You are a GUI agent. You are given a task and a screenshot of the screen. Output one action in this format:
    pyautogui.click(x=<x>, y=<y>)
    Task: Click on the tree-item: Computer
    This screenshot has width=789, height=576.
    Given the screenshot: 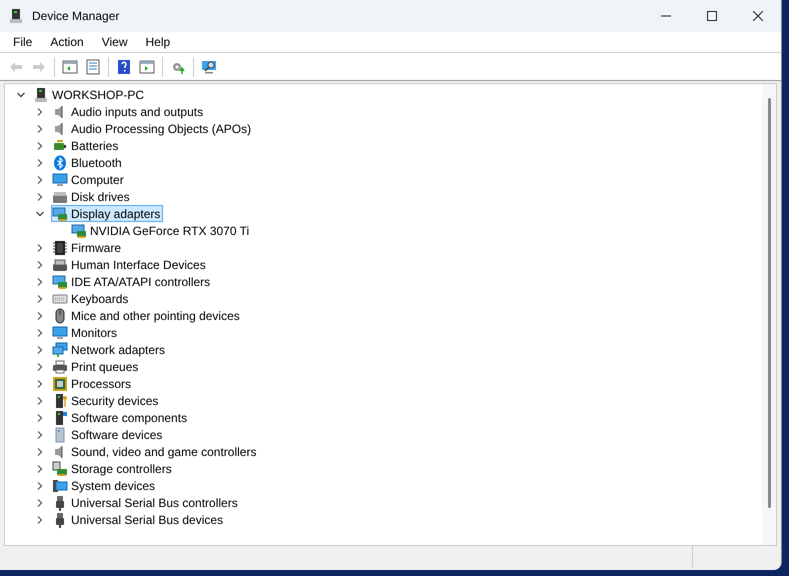 What is the action you would take?
    pyautogui.click(x=89, y=179)
    